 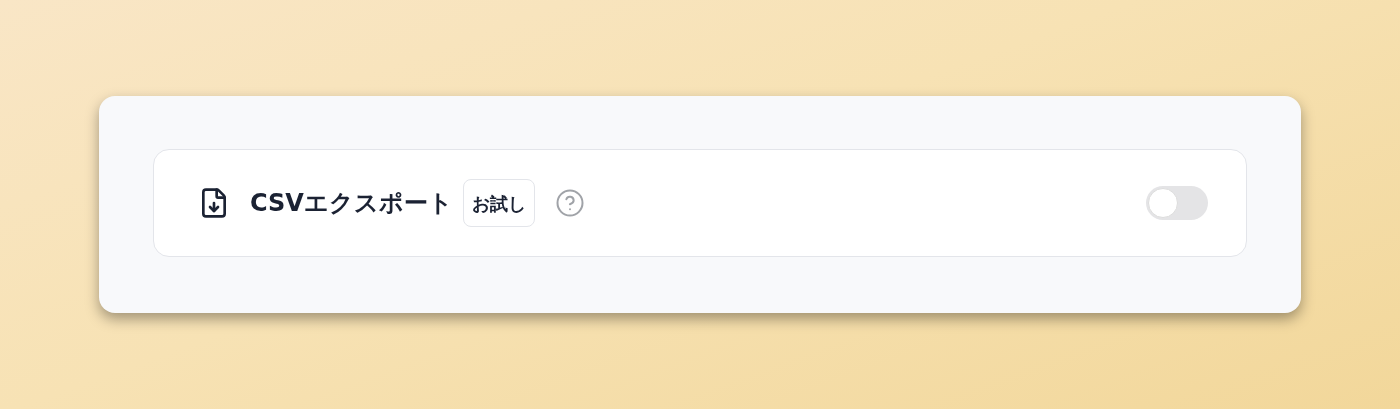 What do you see at coordinates (569, 203) in the screenshot?
I see `help-icon` at bounding box center [569, 203].